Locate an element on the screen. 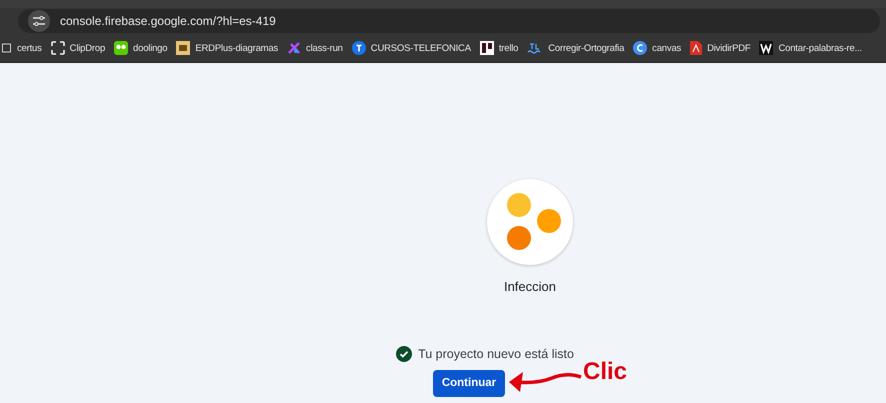 This screenshot has width=886, height=403. bookmark: doolingo is located at coordinates (141, 48).